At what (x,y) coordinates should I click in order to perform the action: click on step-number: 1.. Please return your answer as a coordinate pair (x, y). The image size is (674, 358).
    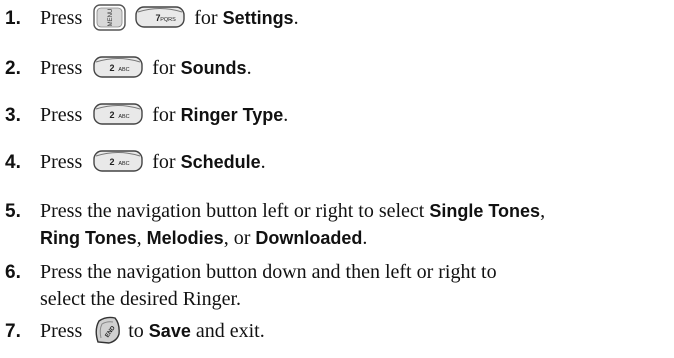
    Looking at the image, I should click on (13, 18).